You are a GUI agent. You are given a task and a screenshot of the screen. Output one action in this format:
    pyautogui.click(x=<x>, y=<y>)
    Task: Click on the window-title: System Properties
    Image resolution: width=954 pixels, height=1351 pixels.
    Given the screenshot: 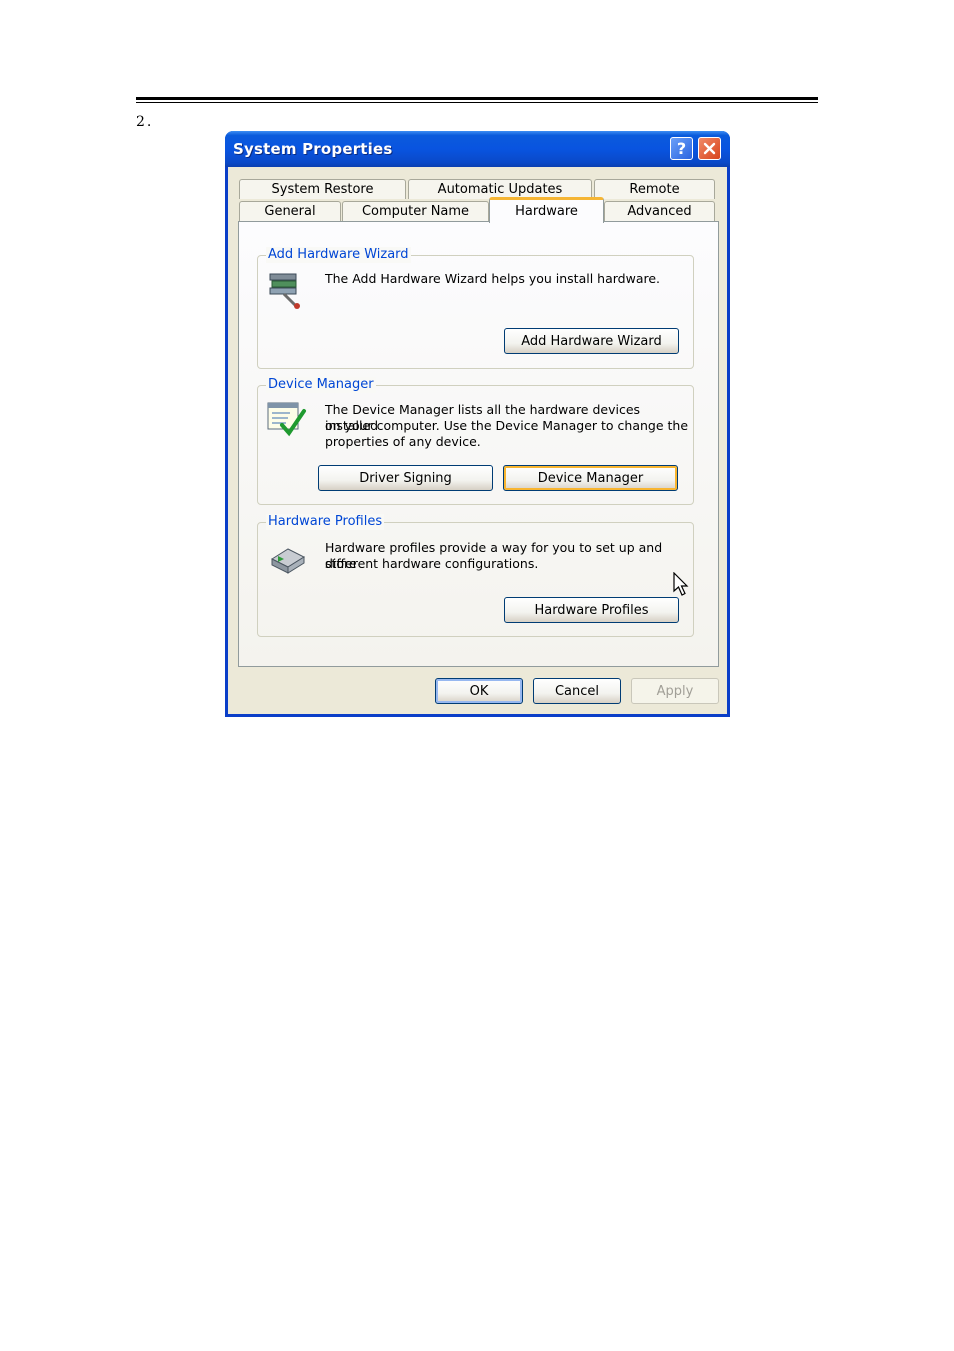 What is the action you would take?
    pyautogui.click(x=313, y=149)
    